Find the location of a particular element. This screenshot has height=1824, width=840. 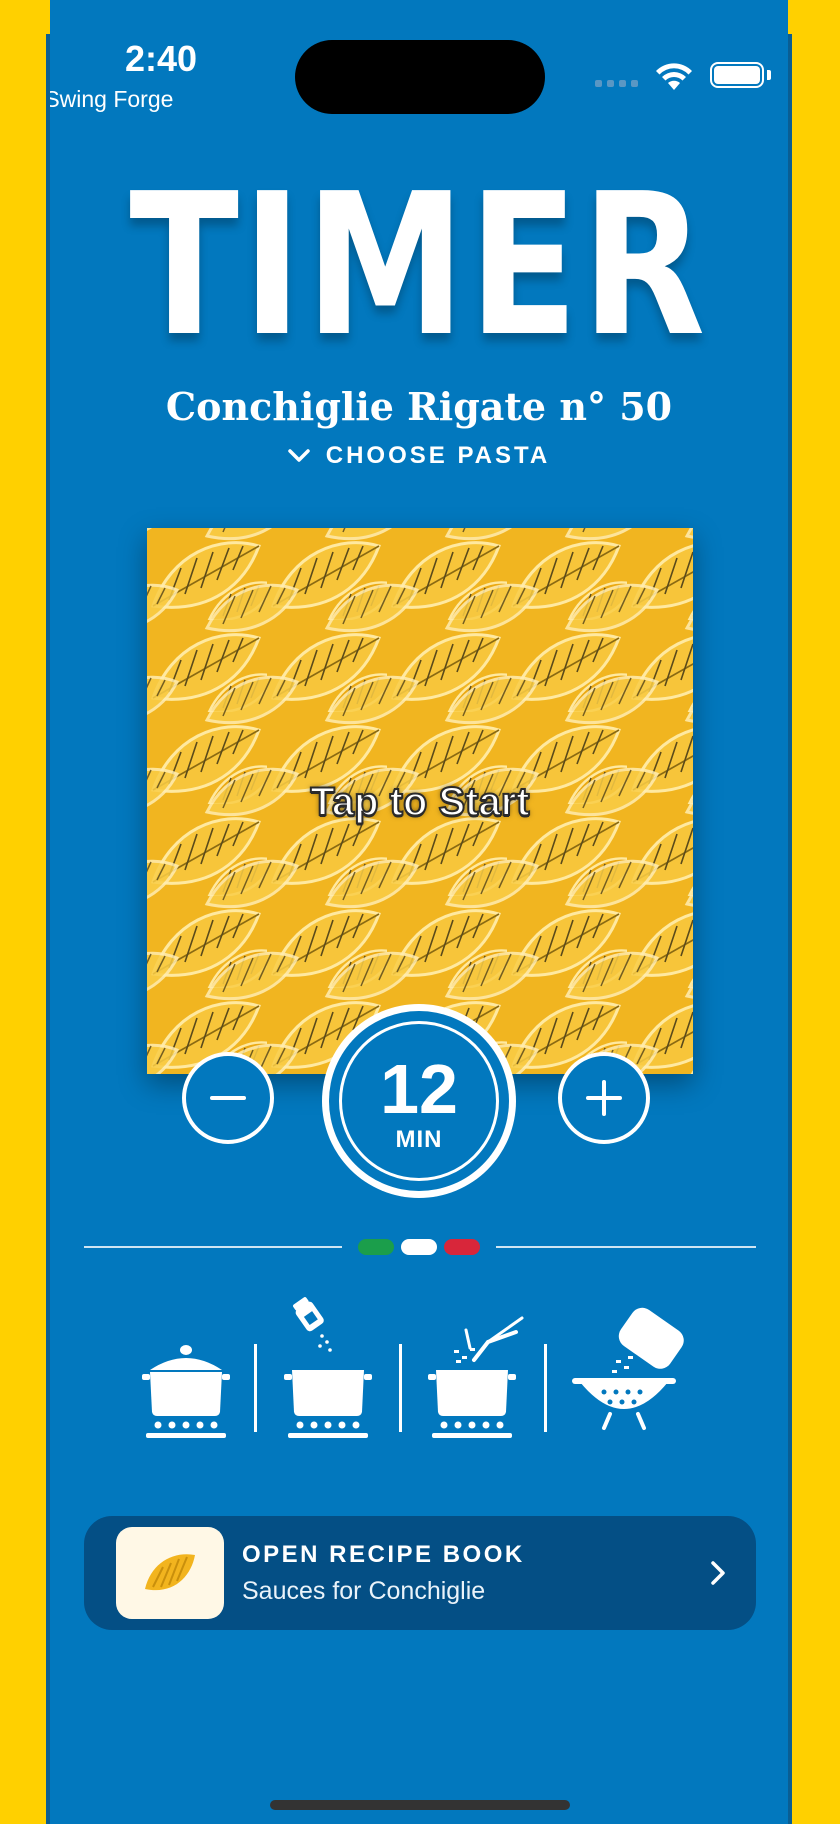

device-frame-right is located at coordinates (790, 929).